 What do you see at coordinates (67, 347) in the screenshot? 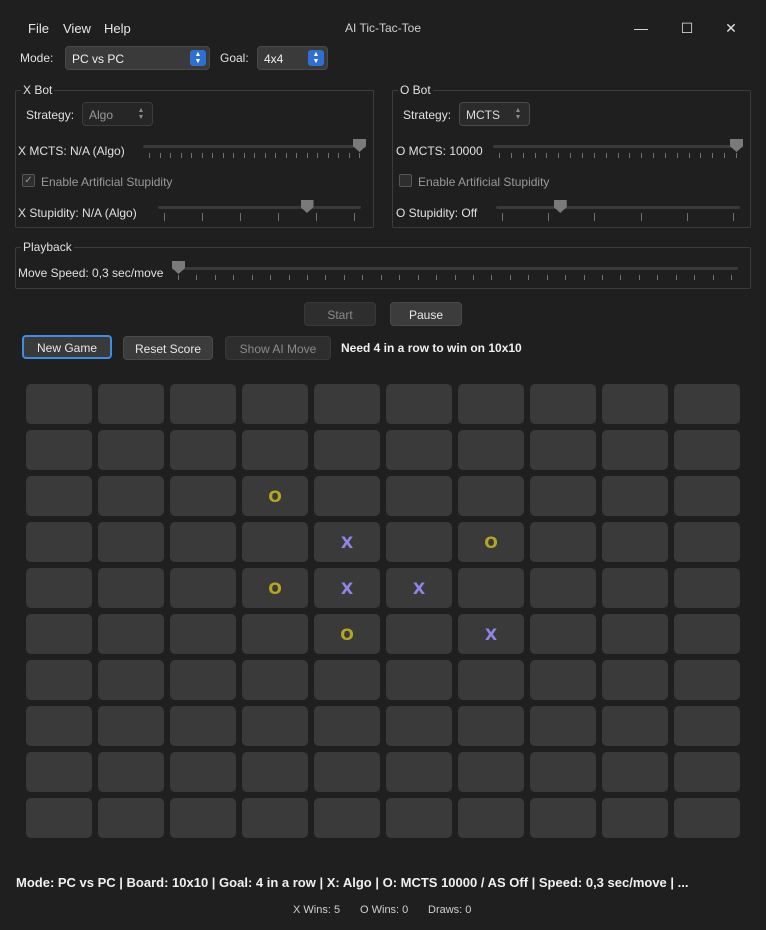
I see `new-game-button: New Game` at bounding box center [67, 347].